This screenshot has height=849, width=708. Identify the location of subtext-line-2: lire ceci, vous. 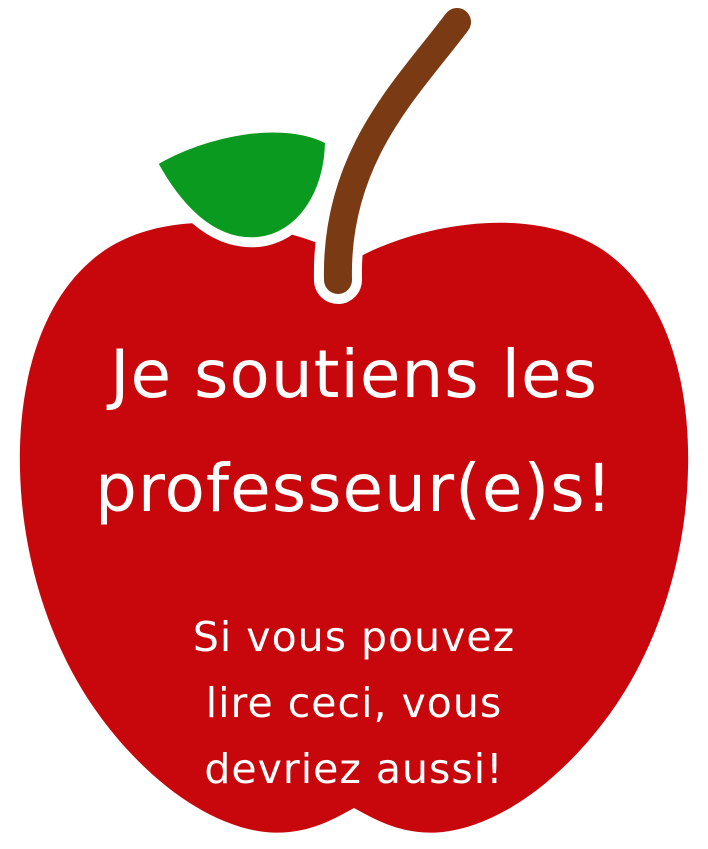
(354, 703).